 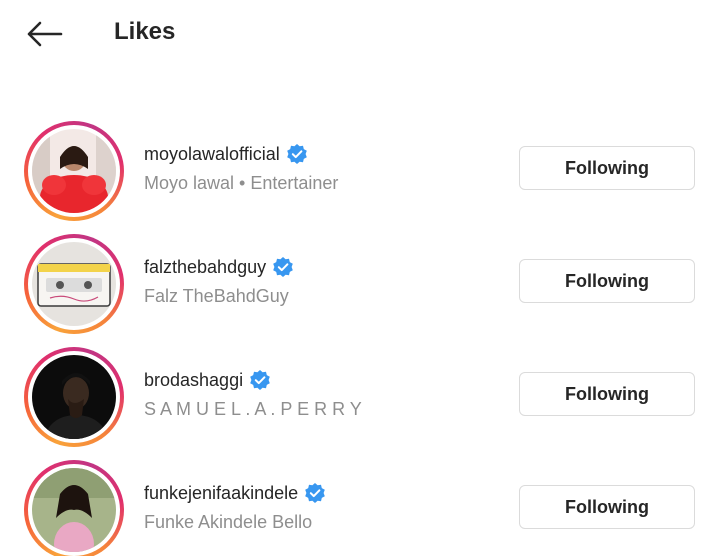 I want to click on page-title: Likes, so click(x=145, y=31).